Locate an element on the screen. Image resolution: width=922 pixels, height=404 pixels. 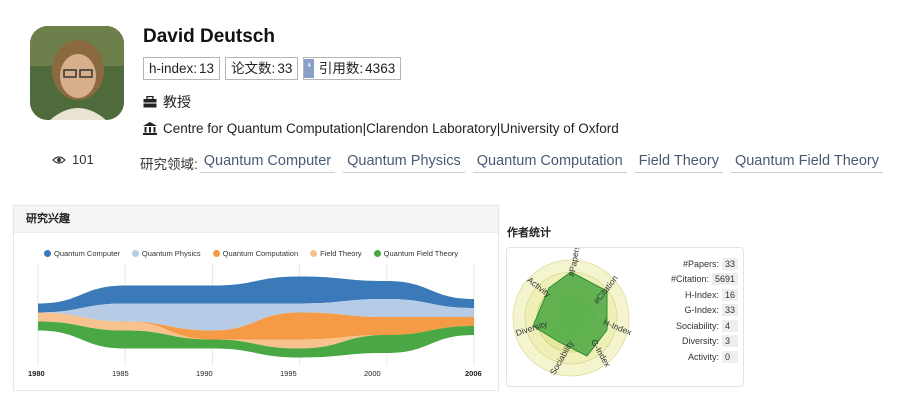
interest-tag: Quantum Physics is located at coordinates (404, 163).